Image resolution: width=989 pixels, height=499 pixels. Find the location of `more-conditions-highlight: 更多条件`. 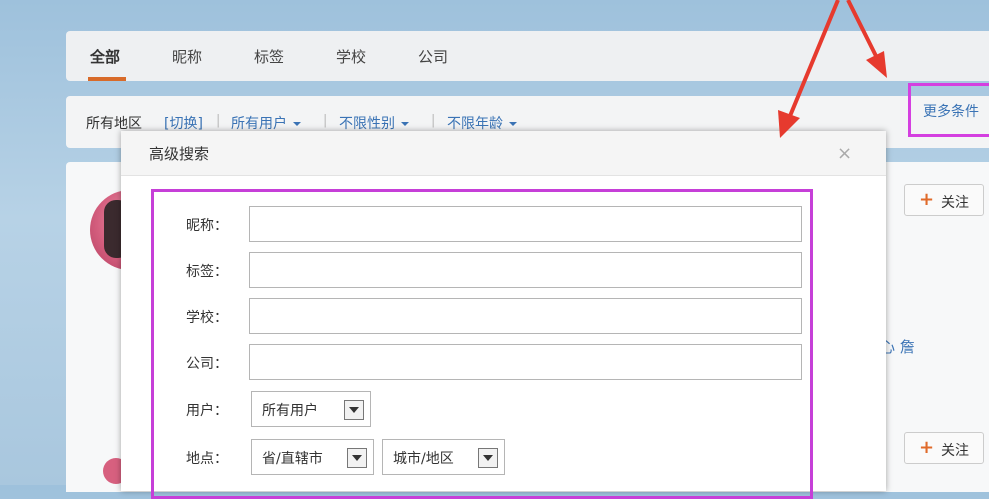

more-conditions-highlight: 更多条件 is located at coordinates (948, 110).